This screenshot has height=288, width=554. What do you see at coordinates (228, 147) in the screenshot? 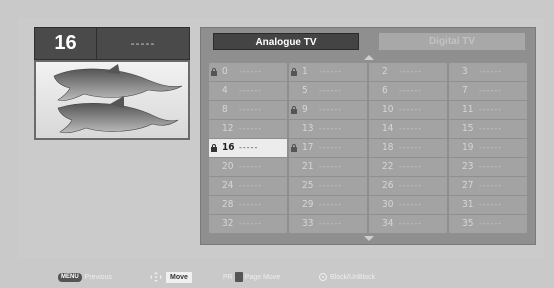
I see `channel-number: 16` at bounding box center [228, 147].